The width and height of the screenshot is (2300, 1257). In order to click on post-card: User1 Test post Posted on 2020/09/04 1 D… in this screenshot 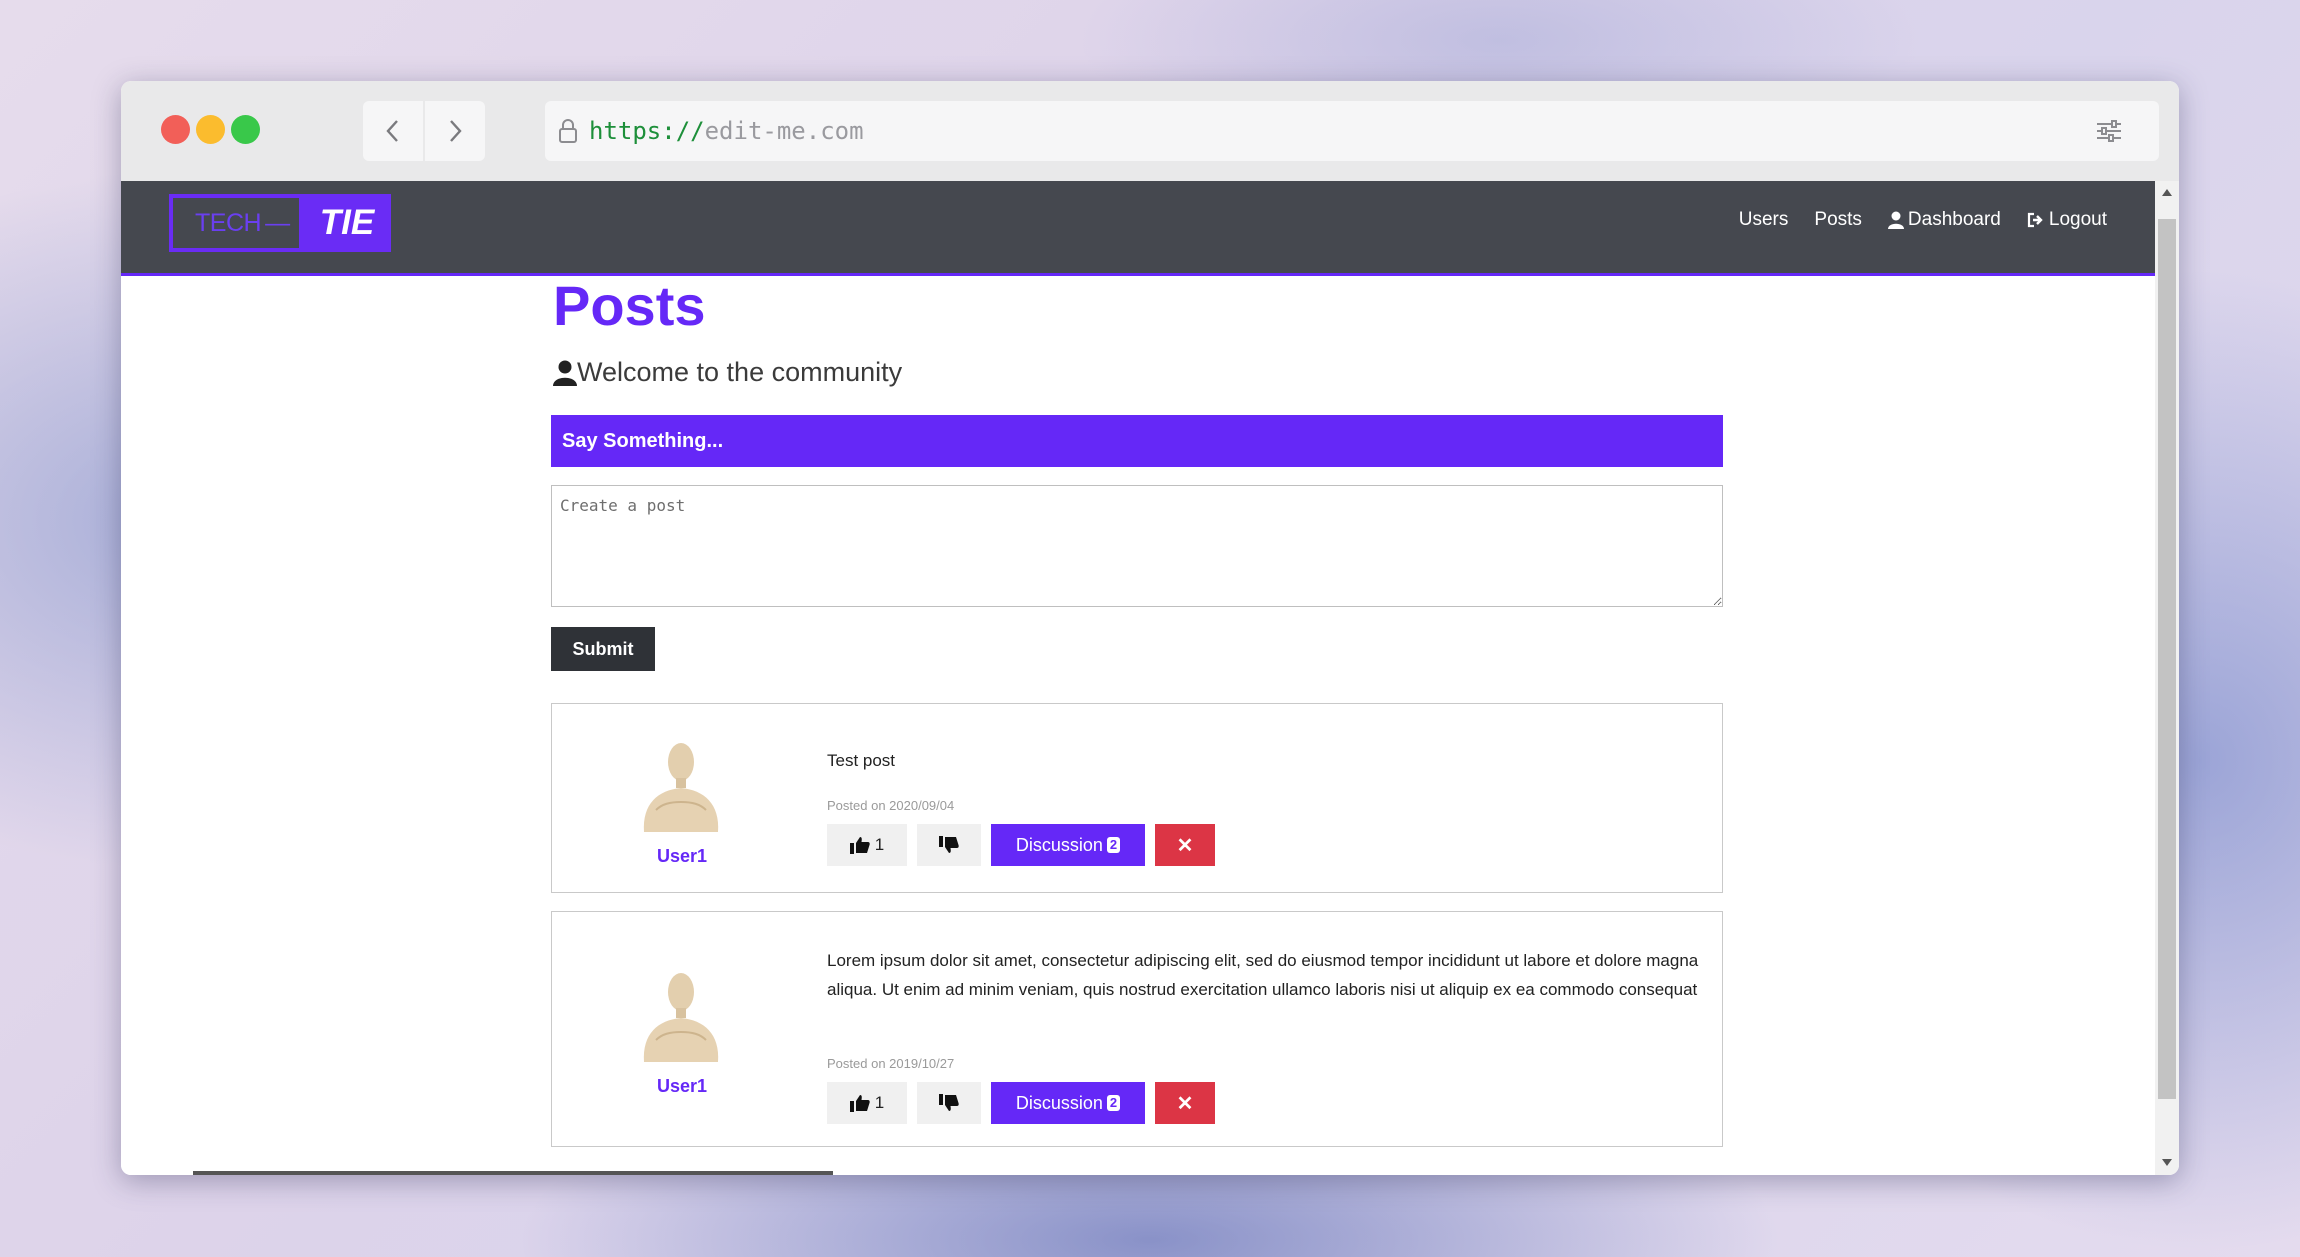, I will do `click(1137, 798)`.